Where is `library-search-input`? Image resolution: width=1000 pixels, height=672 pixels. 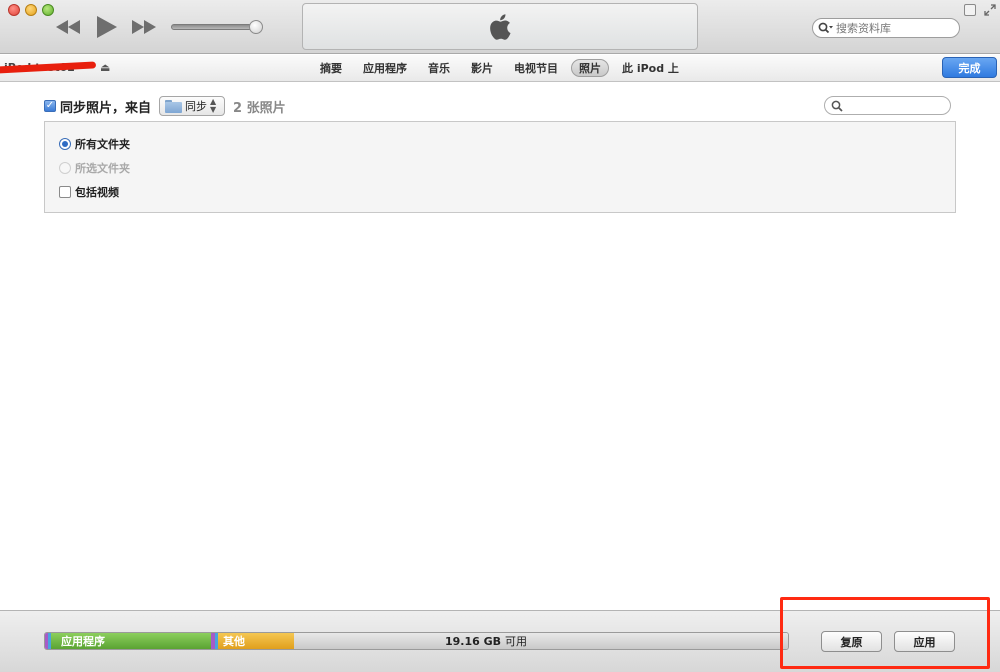
library-search-input is located at coordinates (891, 28).